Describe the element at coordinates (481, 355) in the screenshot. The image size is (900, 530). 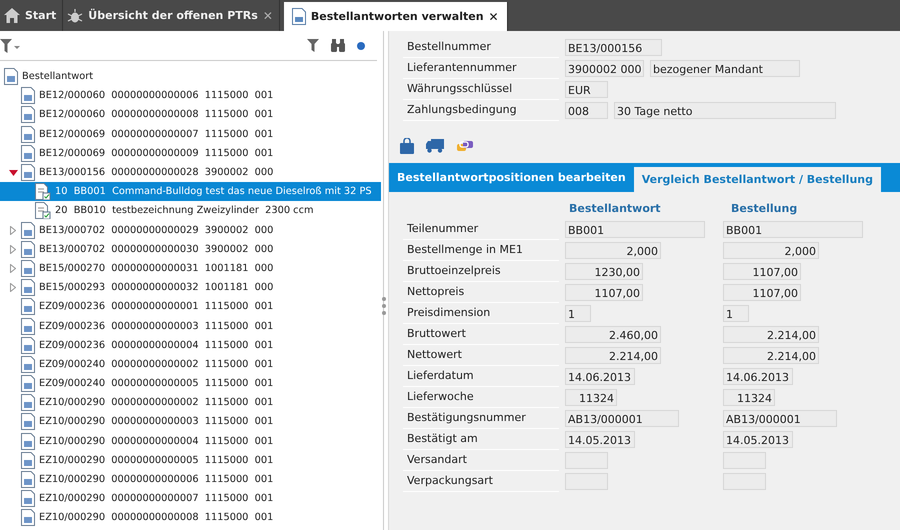
I see `field-label: Nettowert` at that location.